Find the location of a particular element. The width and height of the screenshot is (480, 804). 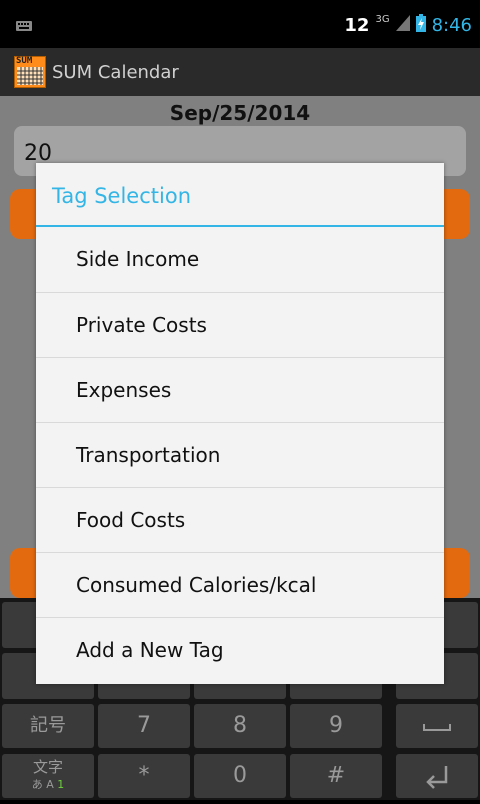

status-right-group: 12 3G 8:46 is located at coordinates (408, 25).